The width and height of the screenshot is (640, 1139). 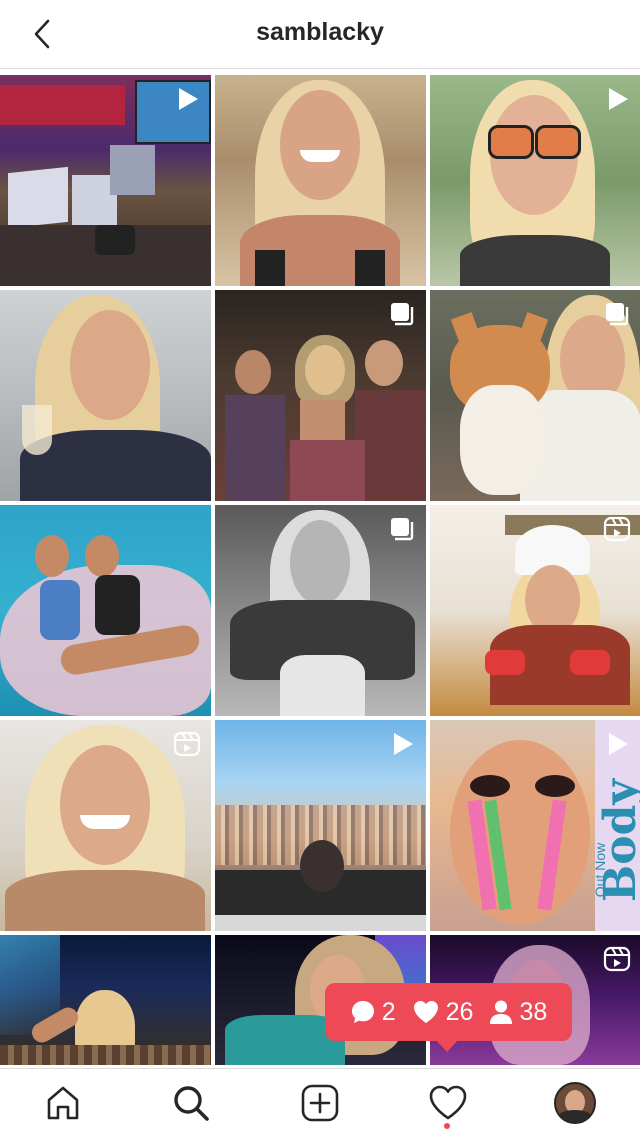 I want to click on profile-username: samblacky, so click(x=320, y=32).